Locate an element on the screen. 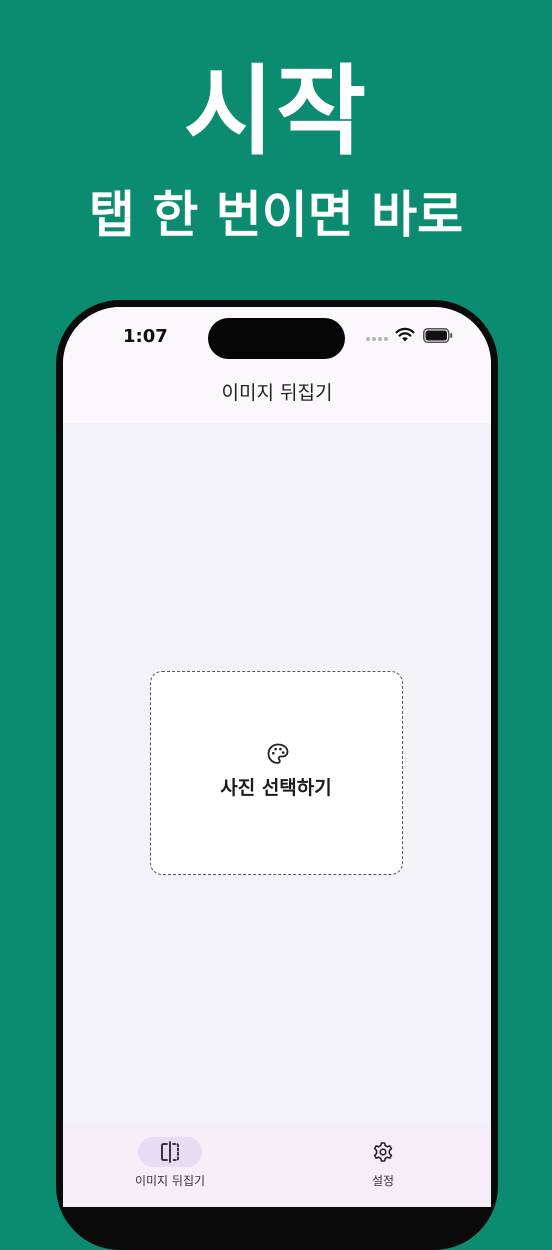  flip-icon is located at coordinates (170, 1152).